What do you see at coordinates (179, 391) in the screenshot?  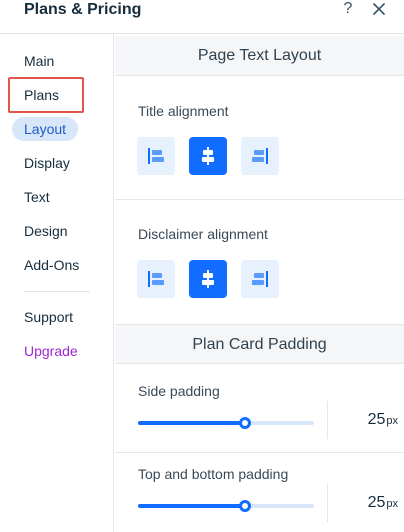 I see `side-padding-label: Side padding` at bounding box center [179, 391].